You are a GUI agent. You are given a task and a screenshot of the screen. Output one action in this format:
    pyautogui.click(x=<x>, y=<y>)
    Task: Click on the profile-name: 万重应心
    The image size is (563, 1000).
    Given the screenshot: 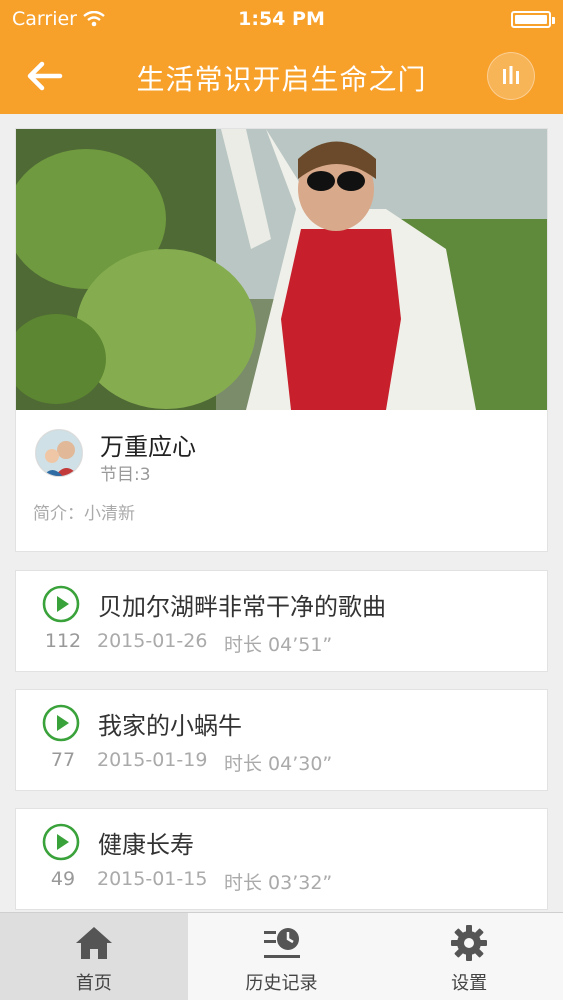 What is the action you would take?
    pyautogui.click(x=148, y=447)
    